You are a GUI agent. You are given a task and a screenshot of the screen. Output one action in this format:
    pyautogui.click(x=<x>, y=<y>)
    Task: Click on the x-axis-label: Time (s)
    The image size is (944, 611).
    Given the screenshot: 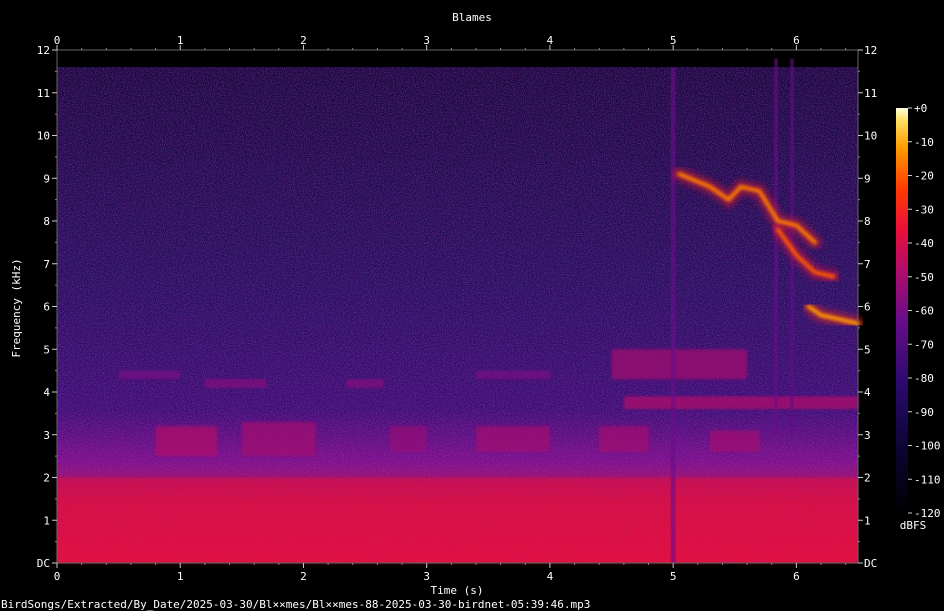 What is the action you would take?
    pyautogui.click(x=457, y=590)
    